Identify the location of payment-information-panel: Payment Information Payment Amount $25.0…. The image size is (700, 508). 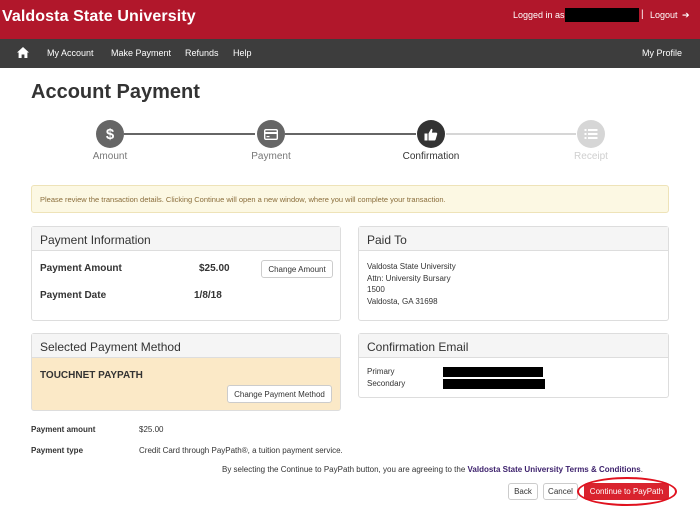
(186, 273).